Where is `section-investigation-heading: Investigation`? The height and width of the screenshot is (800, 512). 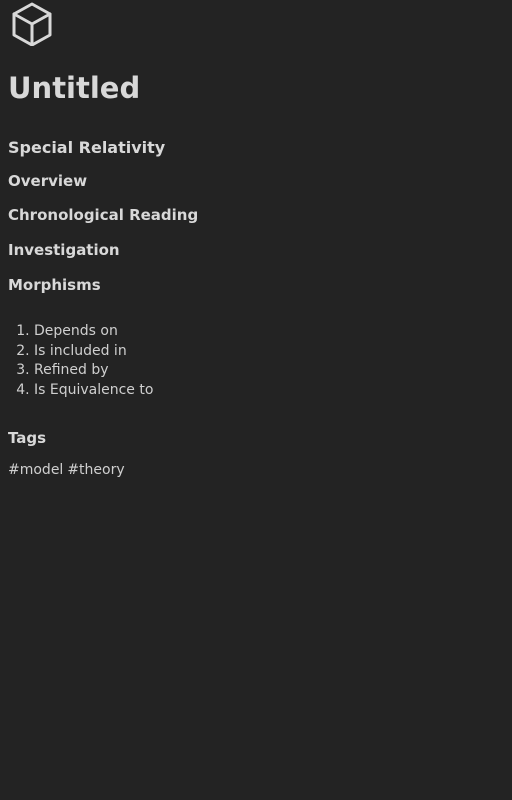
section-investigation-heading: Investigation is located at coordinates (64, 250).